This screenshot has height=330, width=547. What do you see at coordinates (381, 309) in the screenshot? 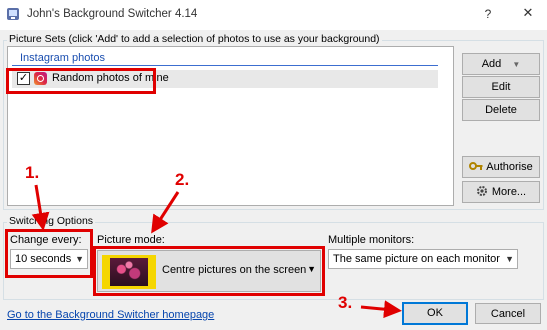
I see `step-3-arrow` at bounding box center [381, 309].